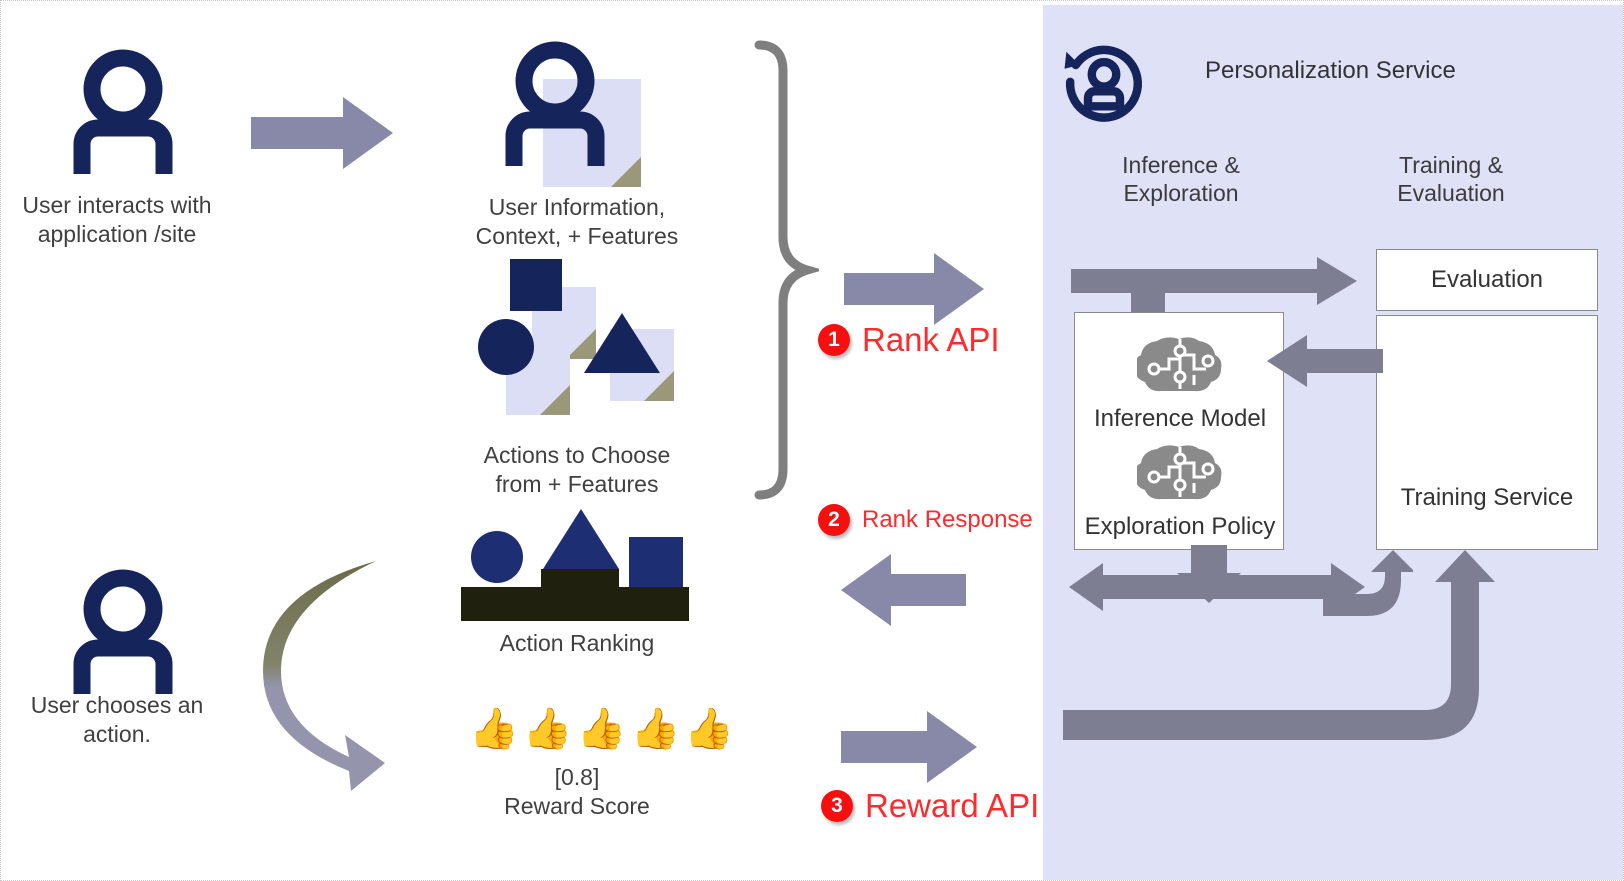  What do you see at coordinates (1451, 179) in the screenshot?
I see `training-evaluation-heading: Training & Evaluation` at bounding box center [1451, 179].